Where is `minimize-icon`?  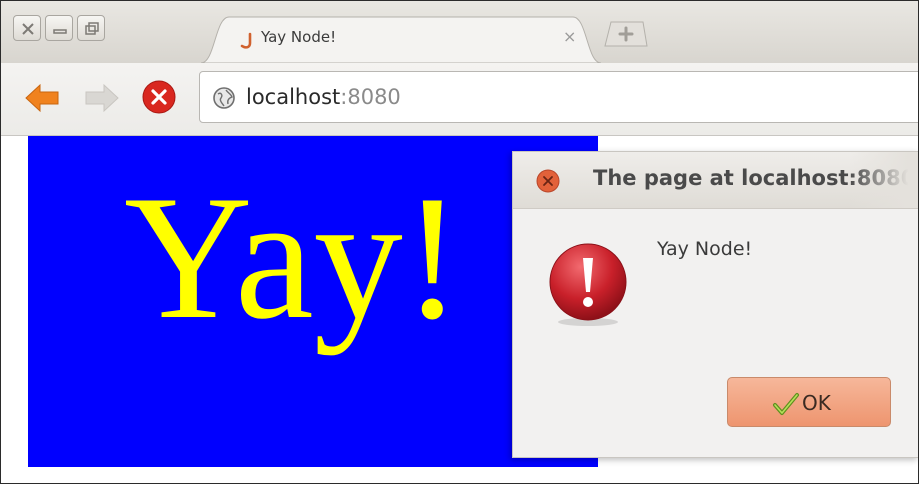
minimize-icon is located at coordinates (60, 31).